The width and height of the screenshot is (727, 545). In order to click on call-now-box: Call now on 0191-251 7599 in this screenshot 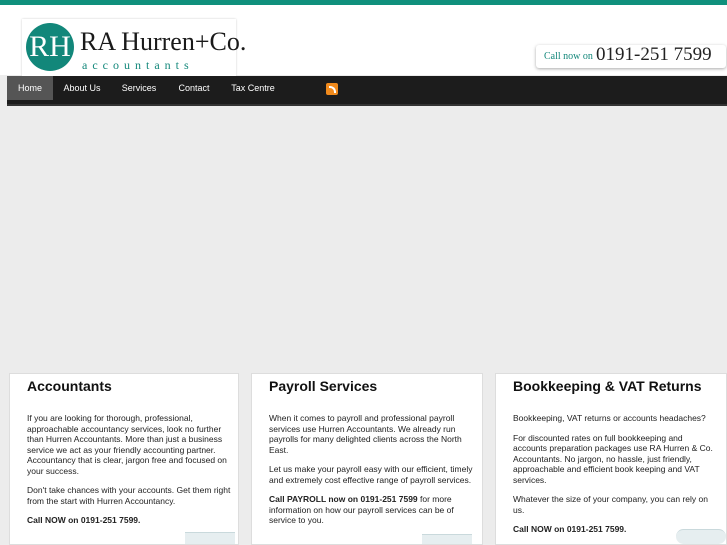, I will do `click(631, 56)`.